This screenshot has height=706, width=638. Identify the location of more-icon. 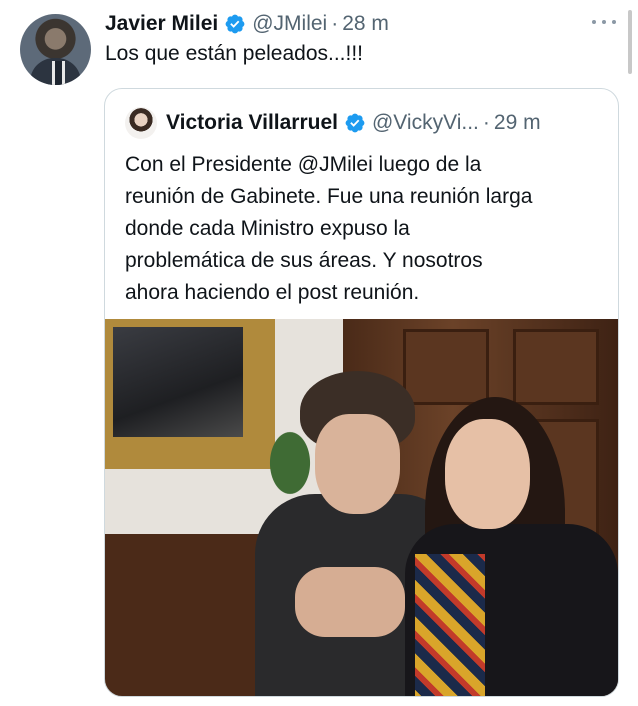
(604, 22).